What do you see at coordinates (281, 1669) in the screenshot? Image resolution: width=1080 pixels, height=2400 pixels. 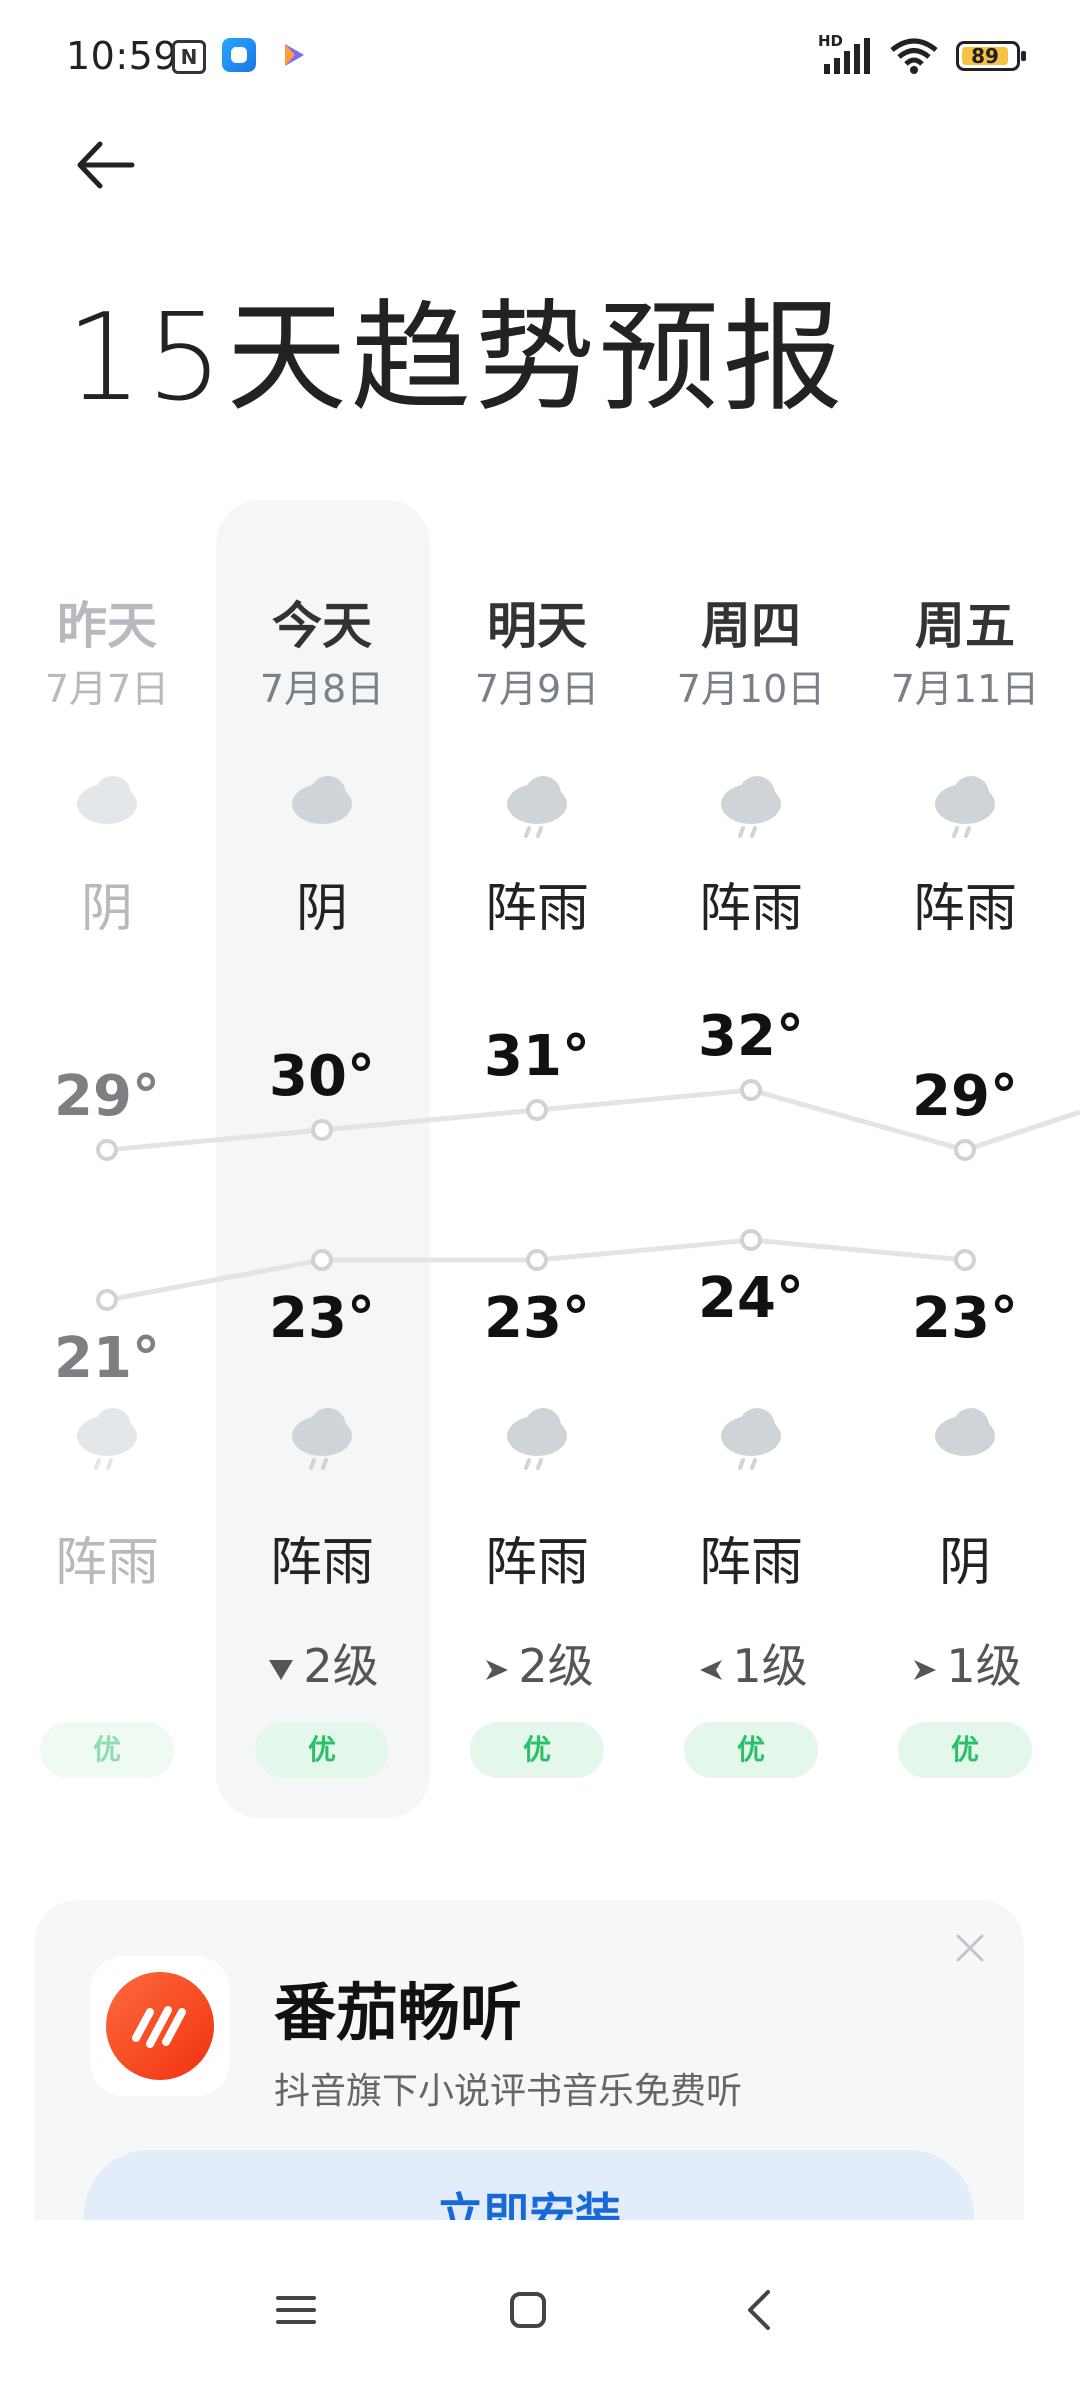 I see `arrow-down-icon` at bounding box center [281, 1669].